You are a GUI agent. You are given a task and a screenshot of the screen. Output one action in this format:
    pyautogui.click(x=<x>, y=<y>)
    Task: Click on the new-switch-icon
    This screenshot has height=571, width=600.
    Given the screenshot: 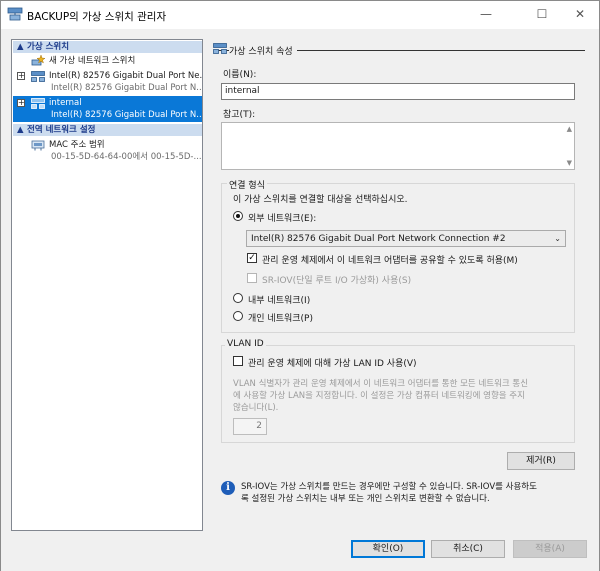 What is the action you would take?
    pyautogui.click(x=38, y=60)
    